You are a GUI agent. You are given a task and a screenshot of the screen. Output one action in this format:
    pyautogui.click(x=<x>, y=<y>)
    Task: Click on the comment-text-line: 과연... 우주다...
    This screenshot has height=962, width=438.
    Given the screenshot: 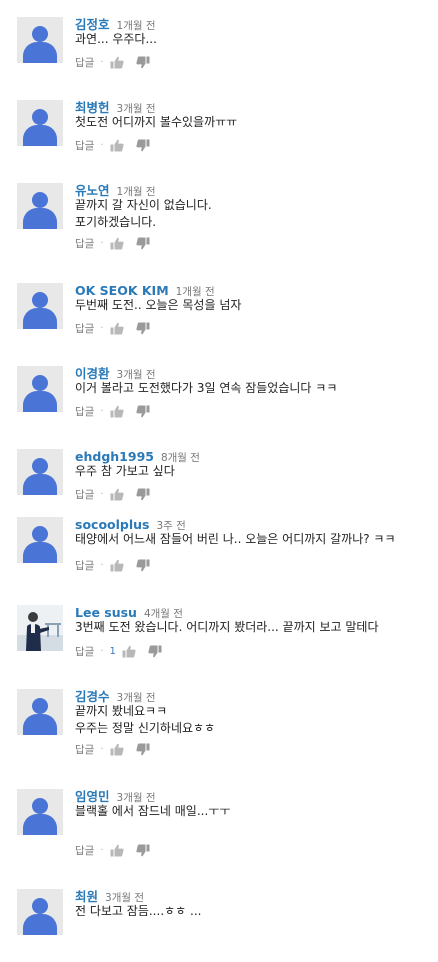 What is the action you would take?
    pyautogui.click(x=116, y=39)
    